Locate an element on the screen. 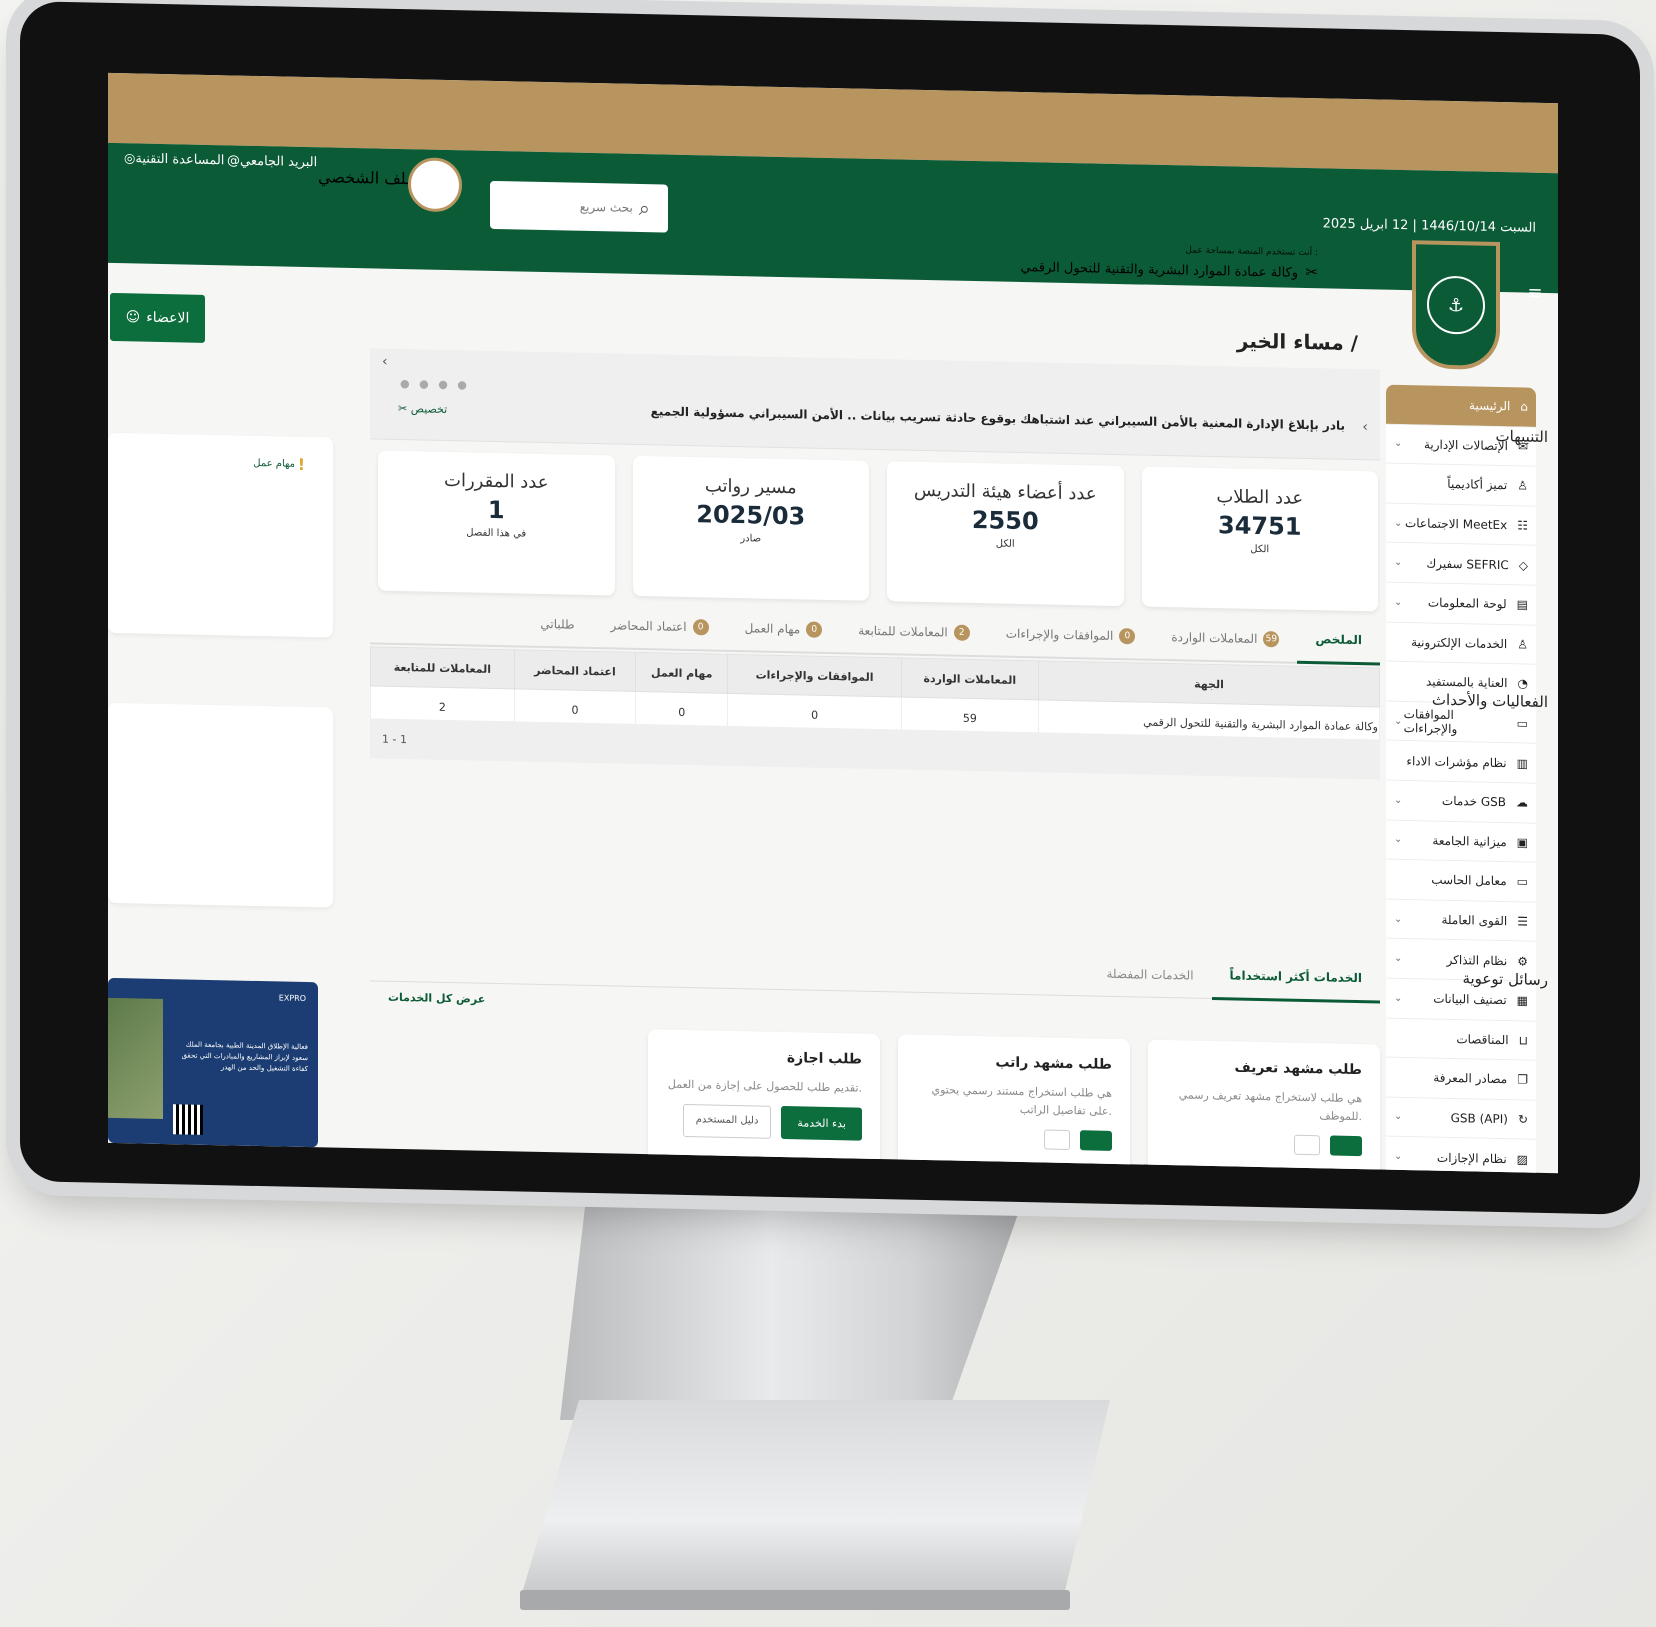 The width and height of the screenshot is (1656, 1627). sidebar-item: ⌄ لوحة المعلومات ▤ is located at coordinates (1461, 604).